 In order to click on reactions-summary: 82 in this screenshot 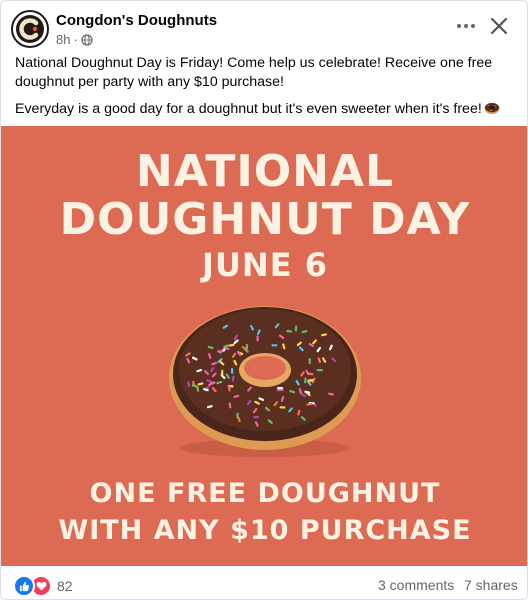, I will do `click(43, 586)`.